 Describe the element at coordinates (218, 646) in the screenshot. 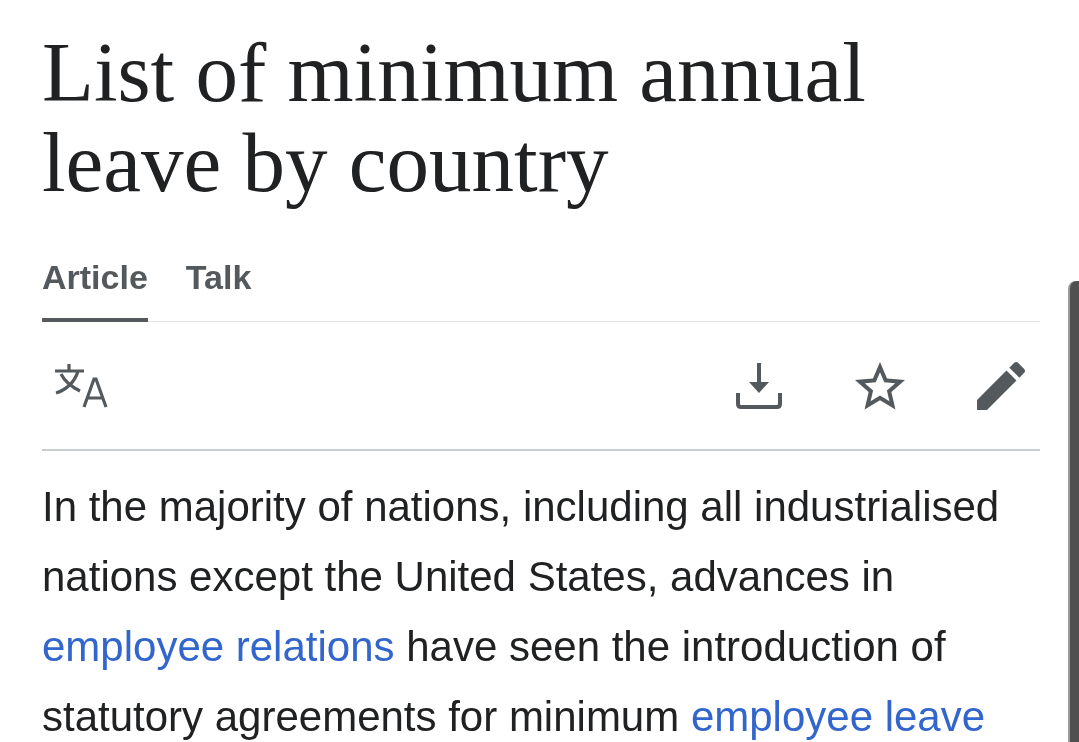

I see `article-link: employee relations` at that location.